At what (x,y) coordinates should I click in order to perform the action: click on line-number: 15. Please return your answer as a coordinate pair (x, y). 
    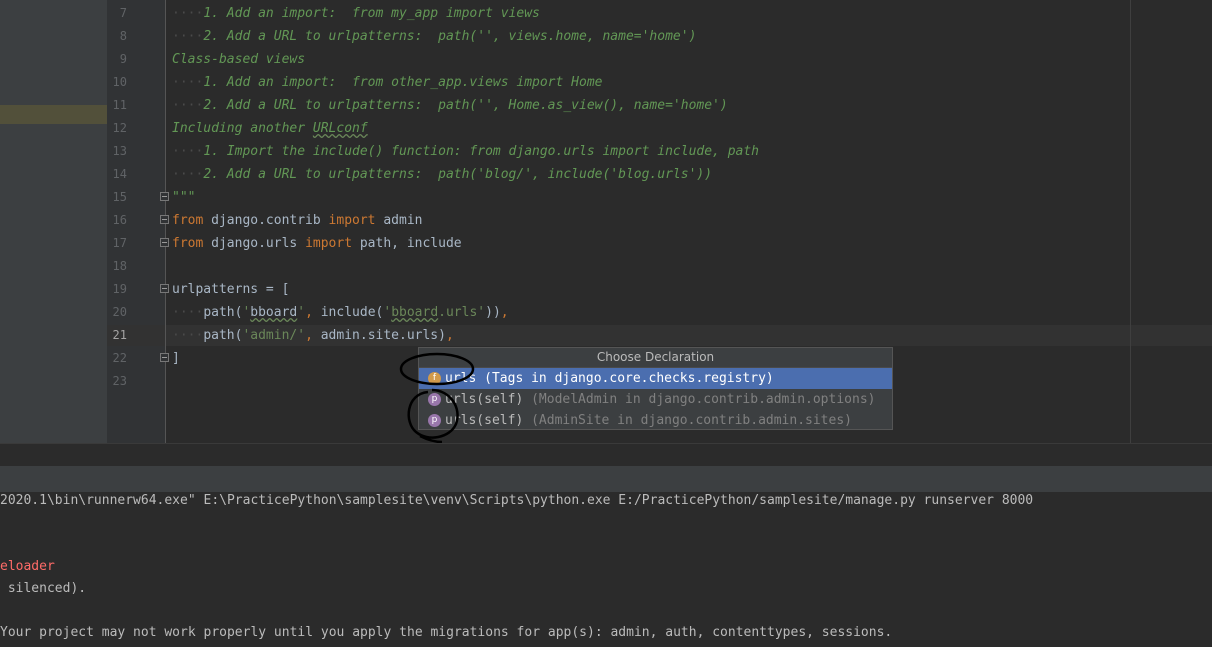
    Looking at the image, I should click on (119, 197).